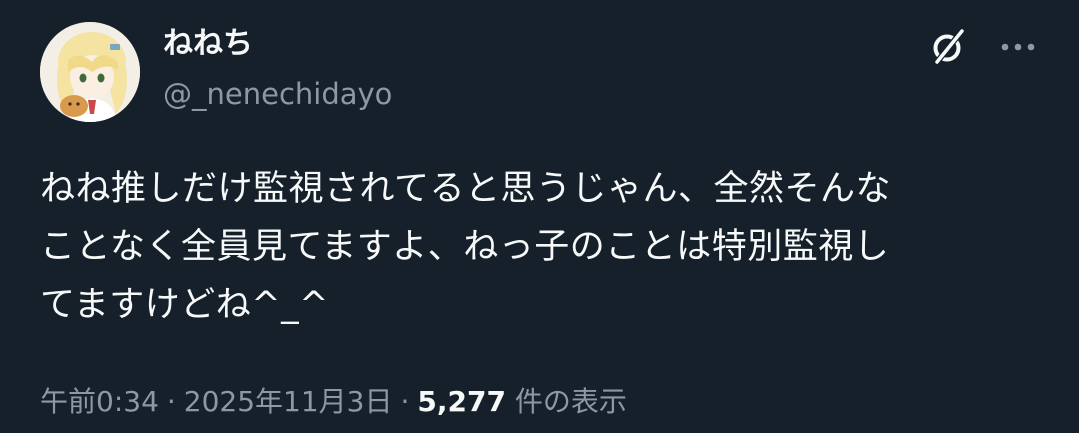 The height and width of the screenshot is (433, 1079). Describe the element at coordinates (465, 189) in the screenshot. I see `tweet-text-line: ねね推しだけ監視されてると思うじゃん、全然そんな` at that location.